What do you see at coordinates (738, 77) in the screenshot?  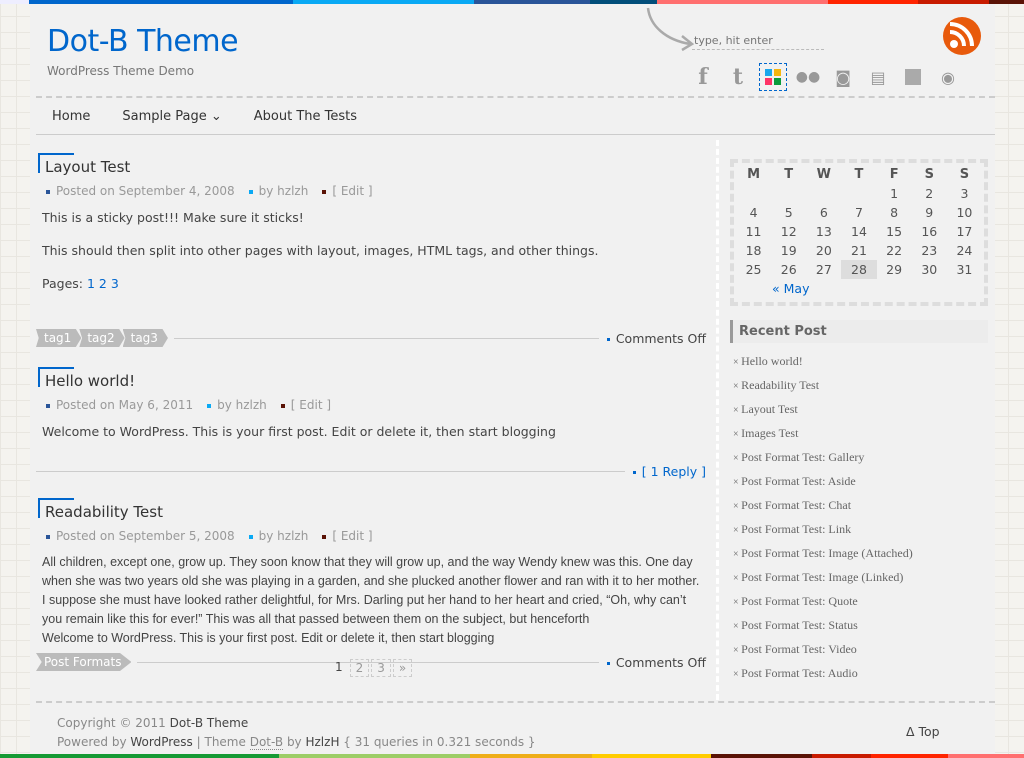 I see `twitter-icon: t` at bounding box center [738, 77].